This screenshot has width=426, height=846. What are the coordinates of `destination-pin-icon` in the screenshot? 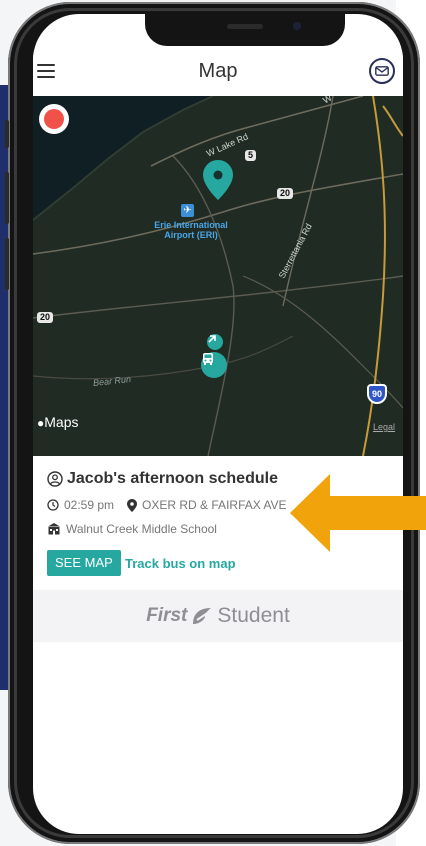 It's located at (218, 180).